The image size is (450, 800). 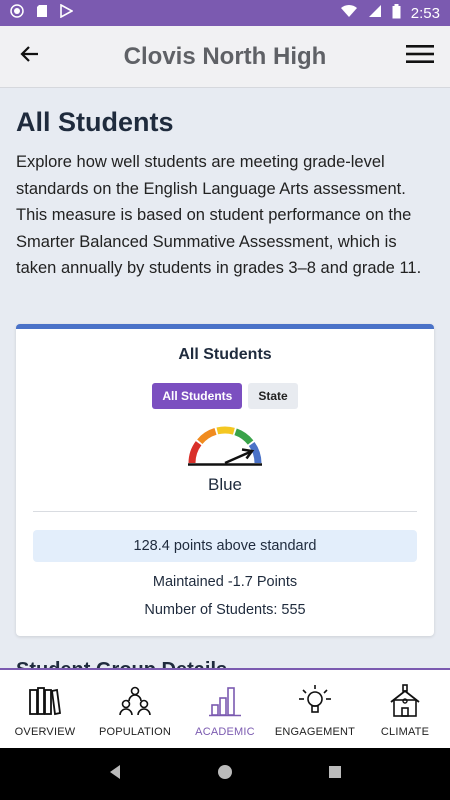 I want to click on points-above-standard: 128.4 points above standard, so click(x=225, y=546).